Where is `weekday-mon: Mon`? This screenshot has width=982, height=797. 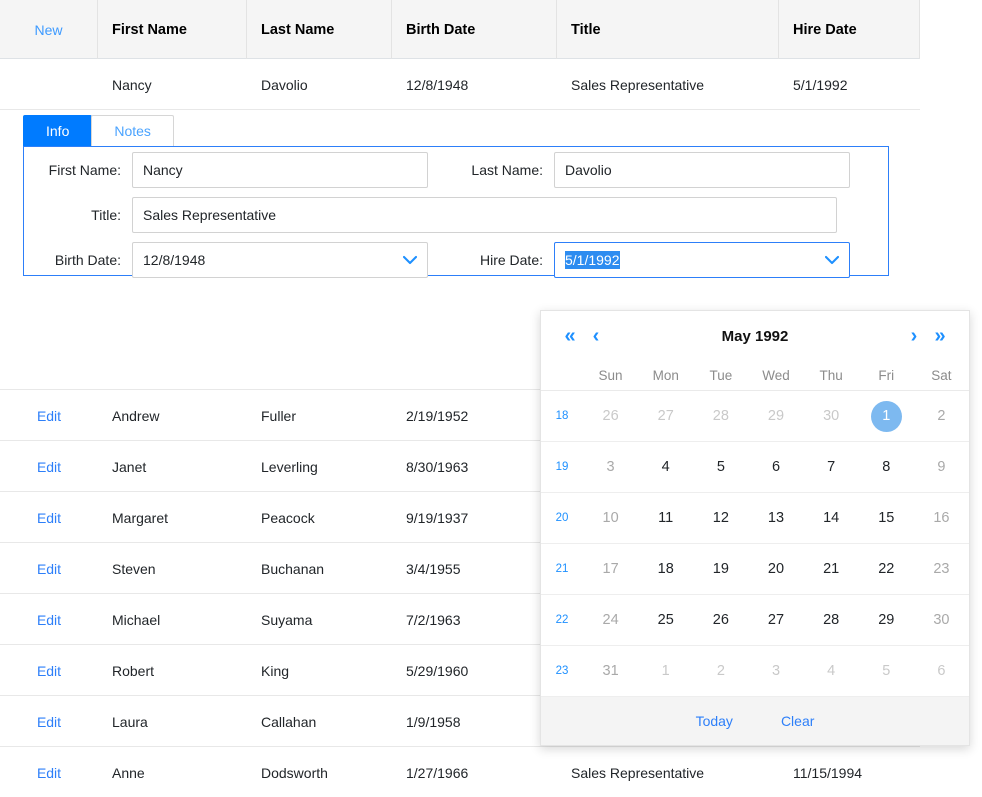 weekday-mon: Mon is located at coordinates (665, 375).